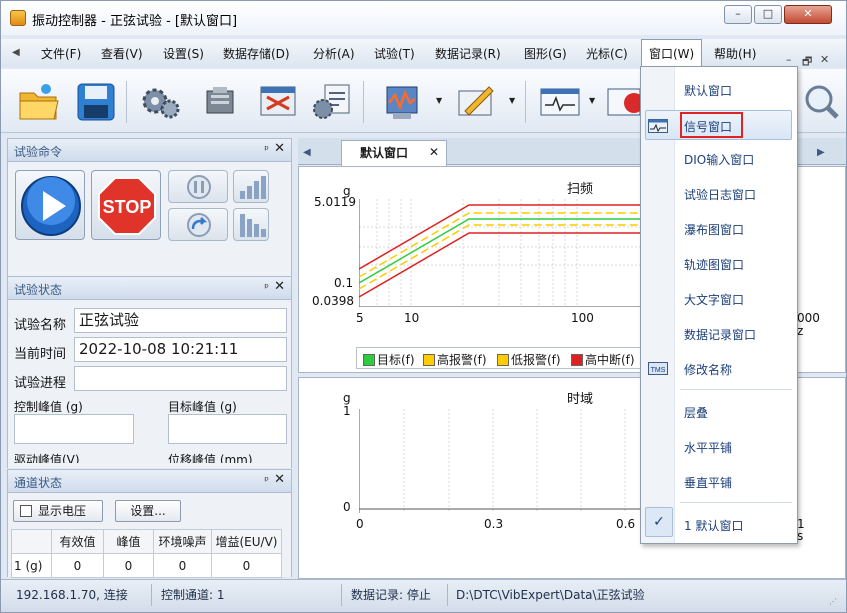 The width and height of the screenshot is (847, 613). What do you see at coordinates (333, 301) in the screenshot?
I see `sweep-ytick: 0.0398` at bounding box center [333, 301].